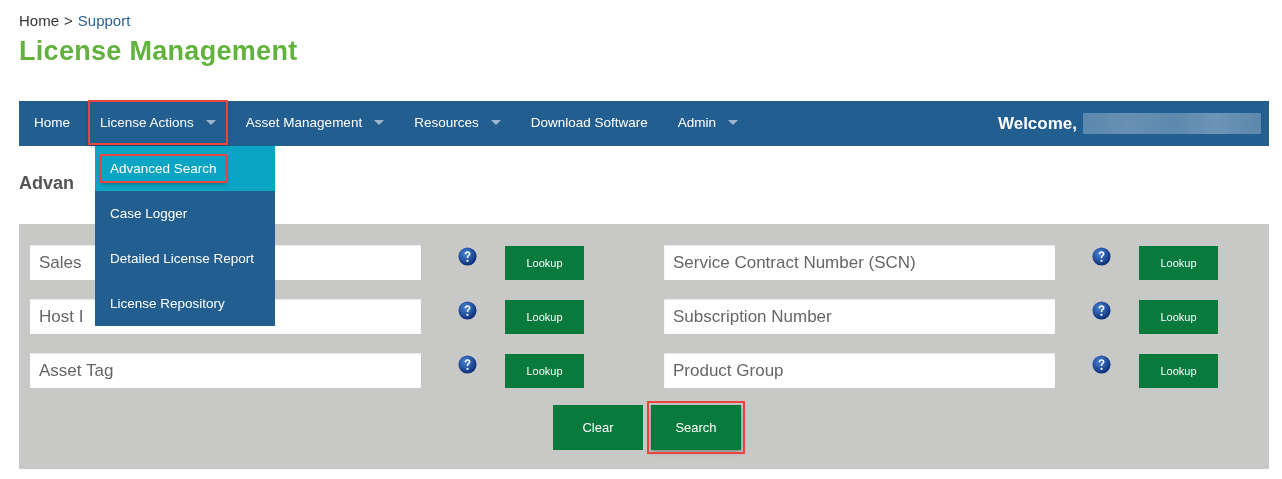 The height and width of the screenshot is (479, 1282). What do you see at coordinates (1037, 123) in the screenshot?
I see `welcome-text: Welcome,` at bounding box center [1037, 123].